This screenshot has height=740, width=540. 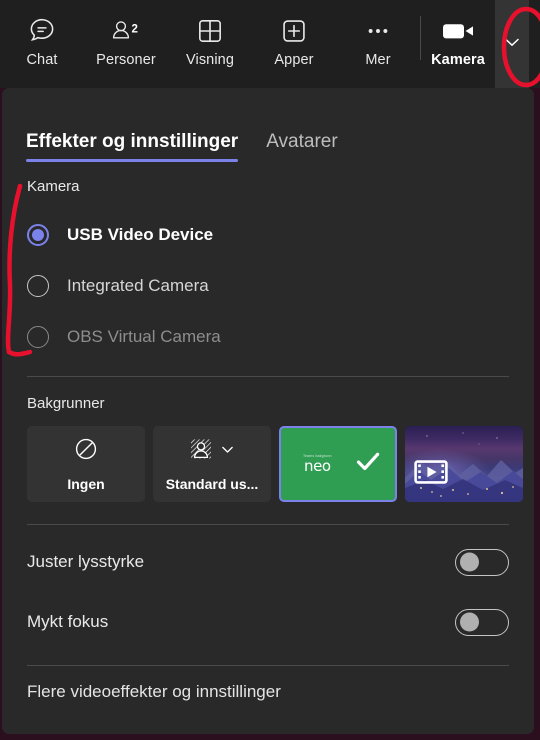 I want to click on camera-option-label: OBS Virtual Camera, so click(x=144, y=336).